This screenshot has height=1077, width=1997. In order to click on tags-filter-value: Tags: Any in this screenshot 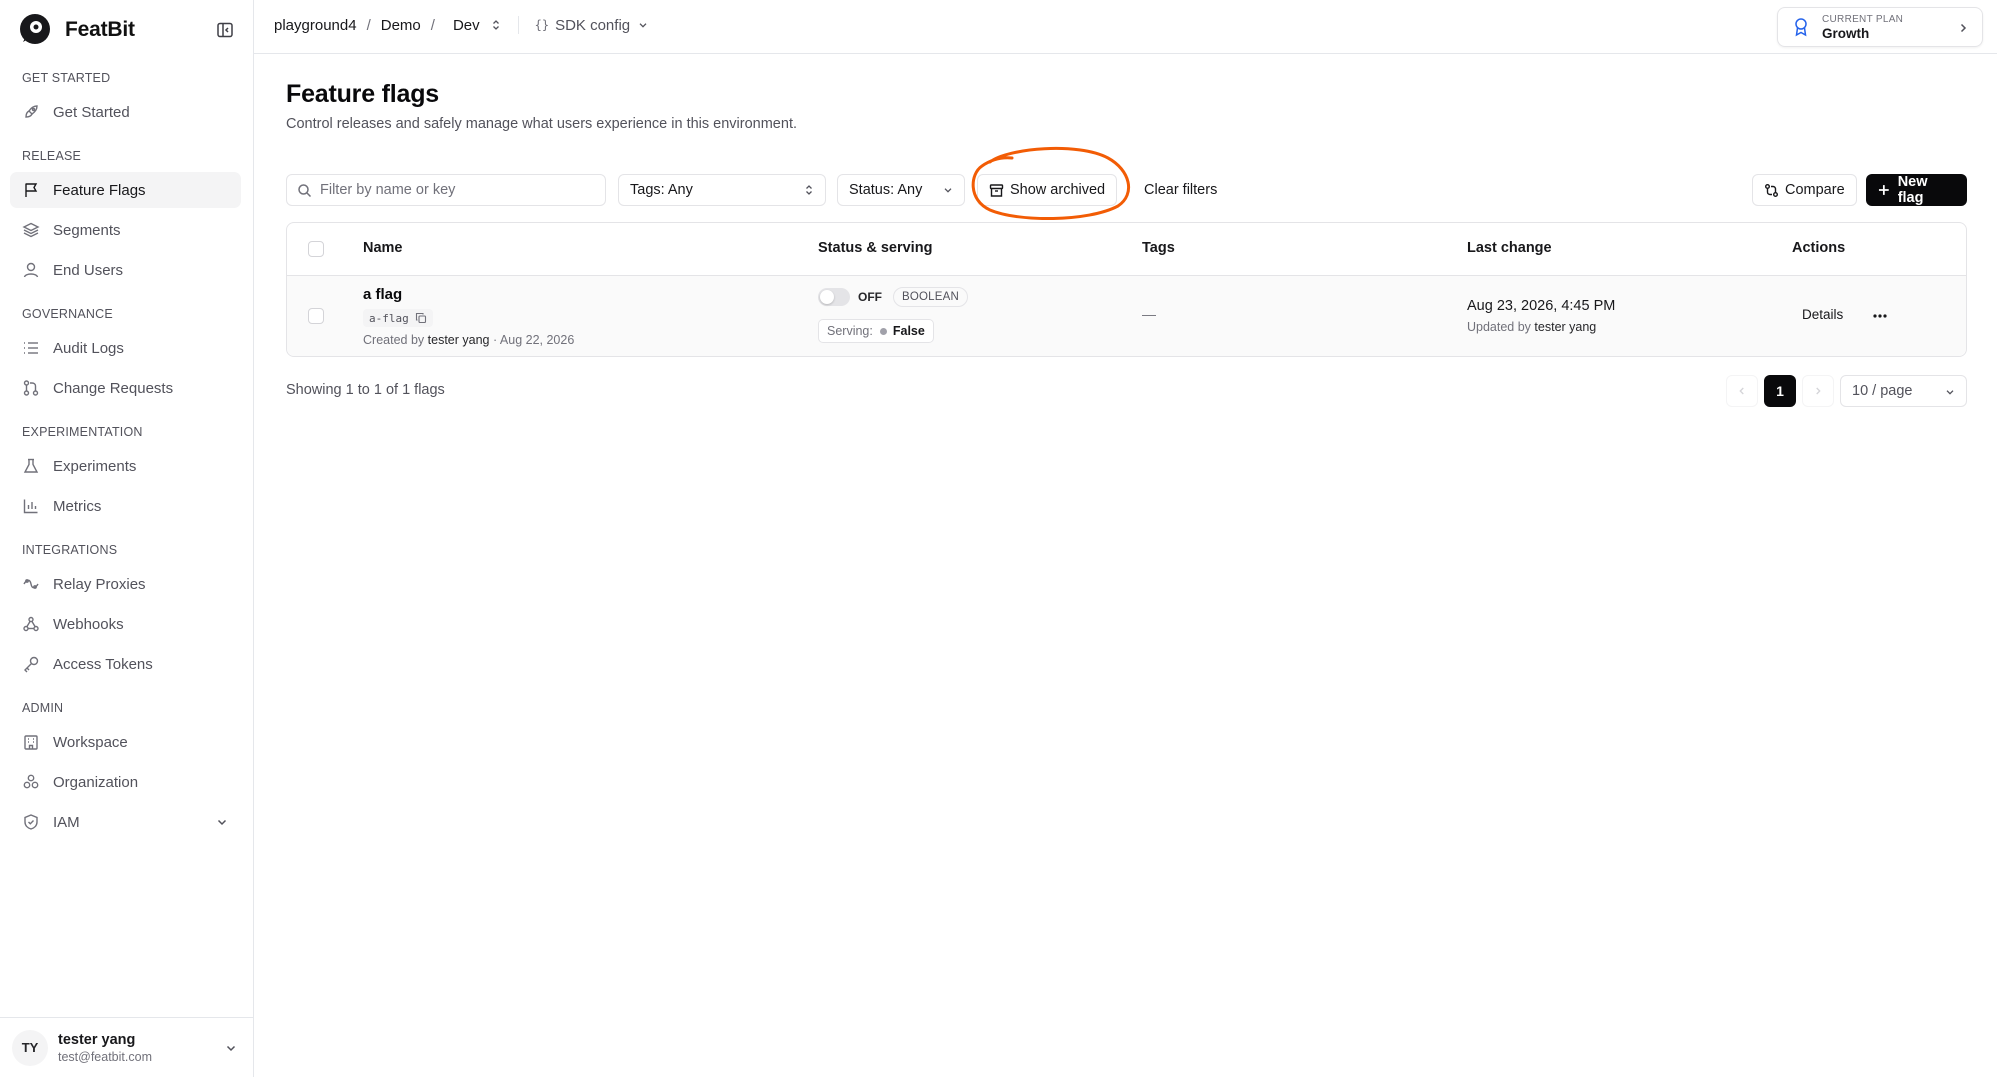, I will do `click(661, 190)`.